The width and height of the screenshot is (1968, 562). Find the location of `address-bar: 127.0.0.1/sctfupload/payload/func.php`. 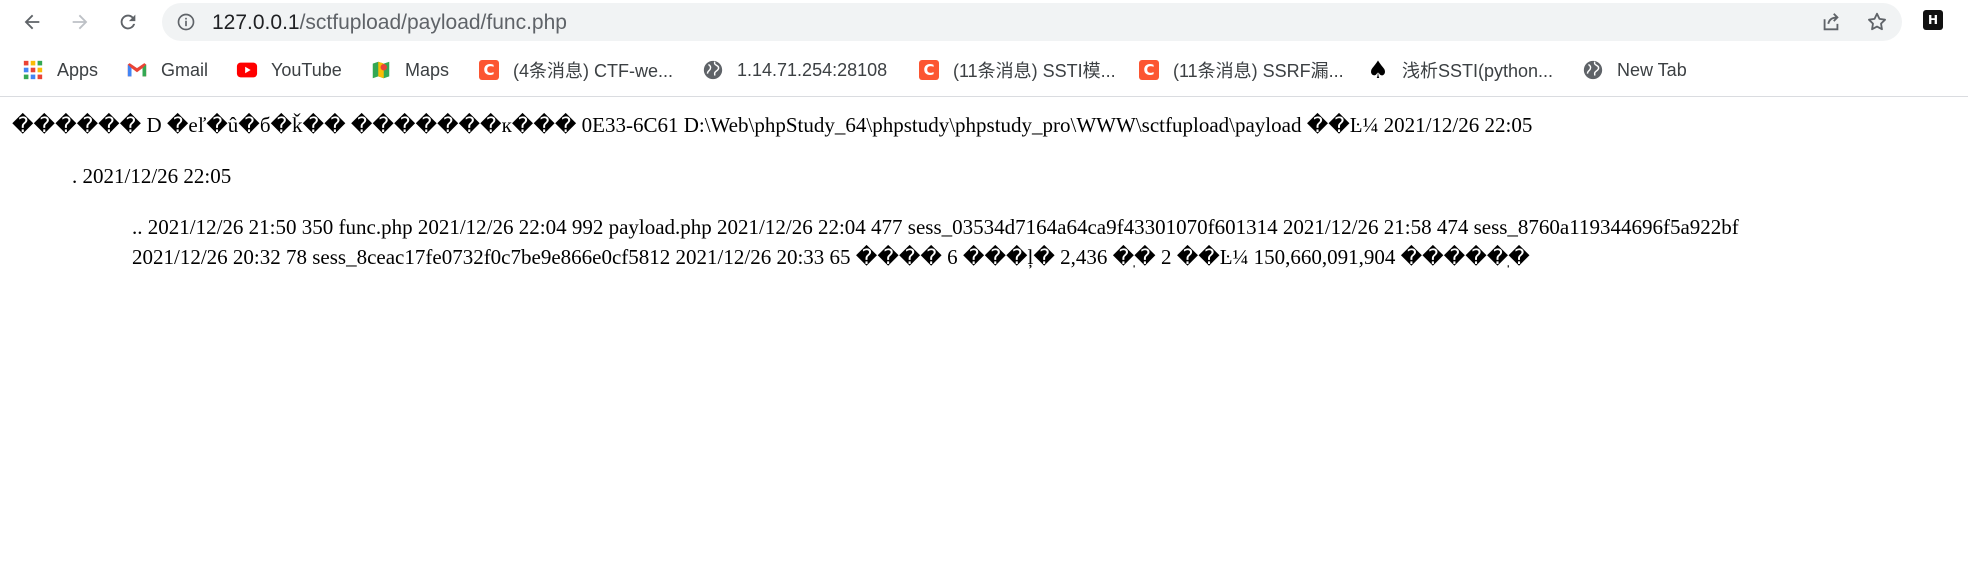

address-bar: 127.0.0.1/sctfupload/payload/func.php is located at coordinates (1032, 22).